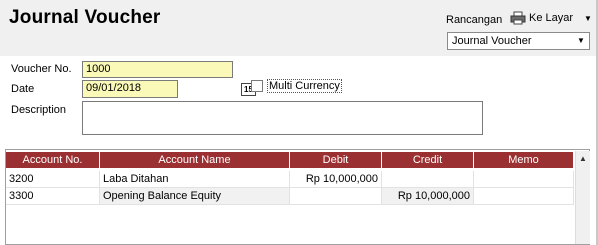 The height and width of the screenshot is (245, 598). I want to click on multi-currency-checkbox, so click(257, 86).